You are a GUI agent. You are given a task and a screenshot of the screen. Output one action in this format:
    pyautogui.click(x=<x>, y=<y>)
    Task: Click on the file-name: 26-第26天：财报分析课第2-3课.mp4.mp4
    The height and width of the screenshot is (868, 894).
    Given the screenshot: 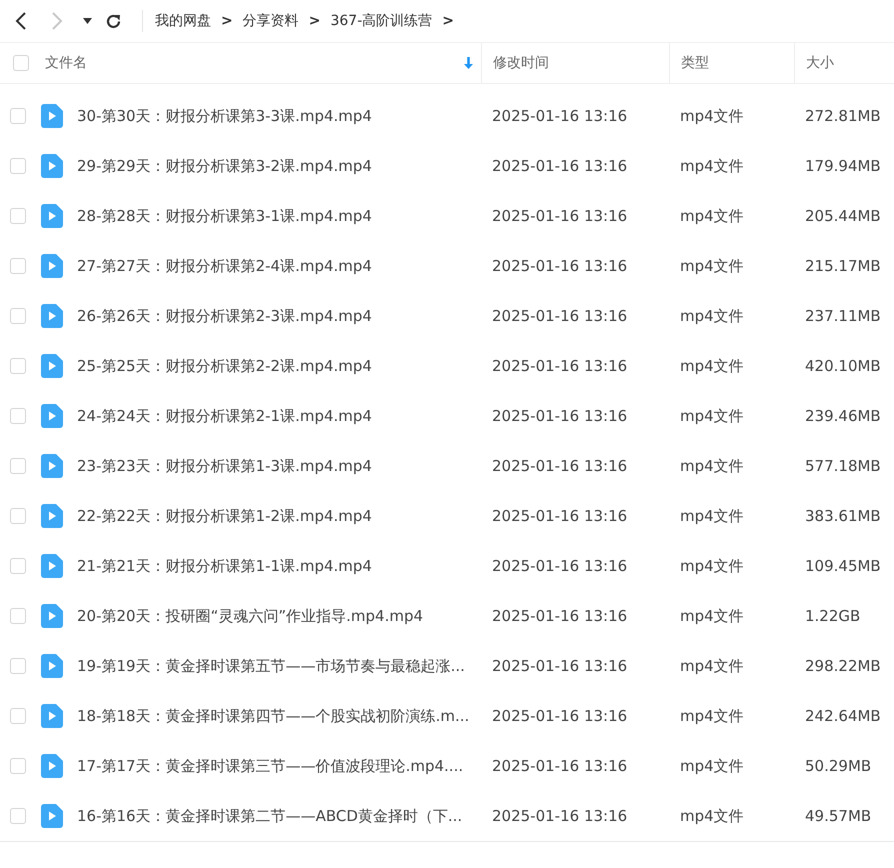 What is the action you would take?
    pyautogui.click(x=224, y=316)
    